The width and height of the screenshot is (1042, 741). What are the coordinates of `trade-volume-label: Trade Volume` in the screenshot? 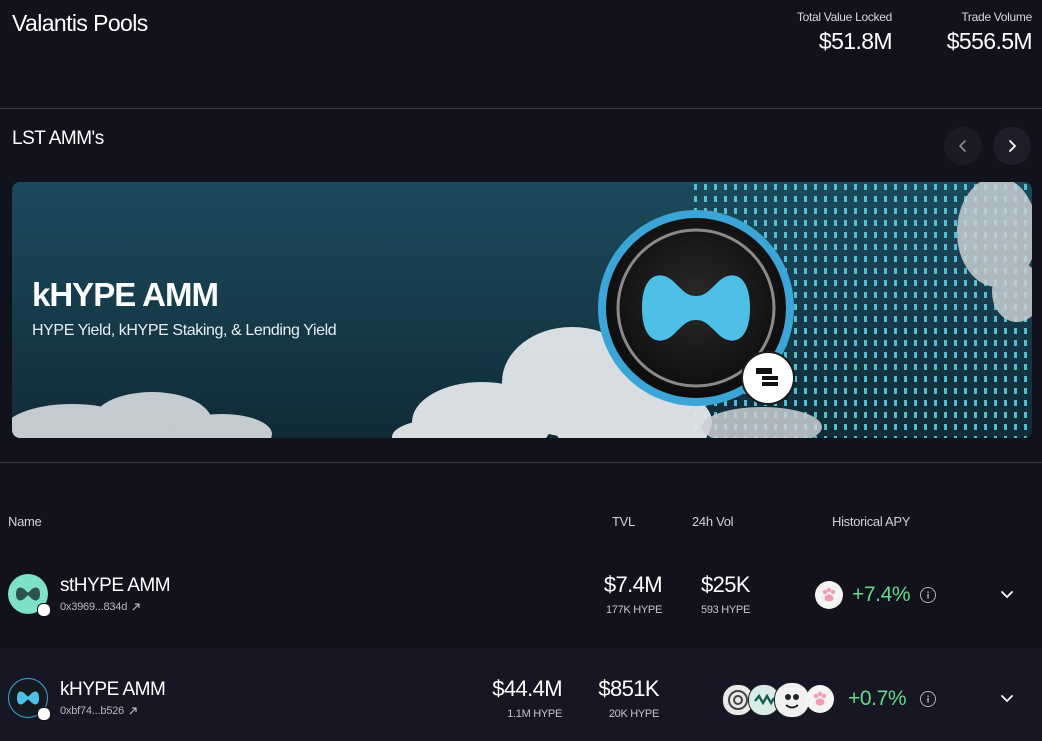 It's located at (996, 17).